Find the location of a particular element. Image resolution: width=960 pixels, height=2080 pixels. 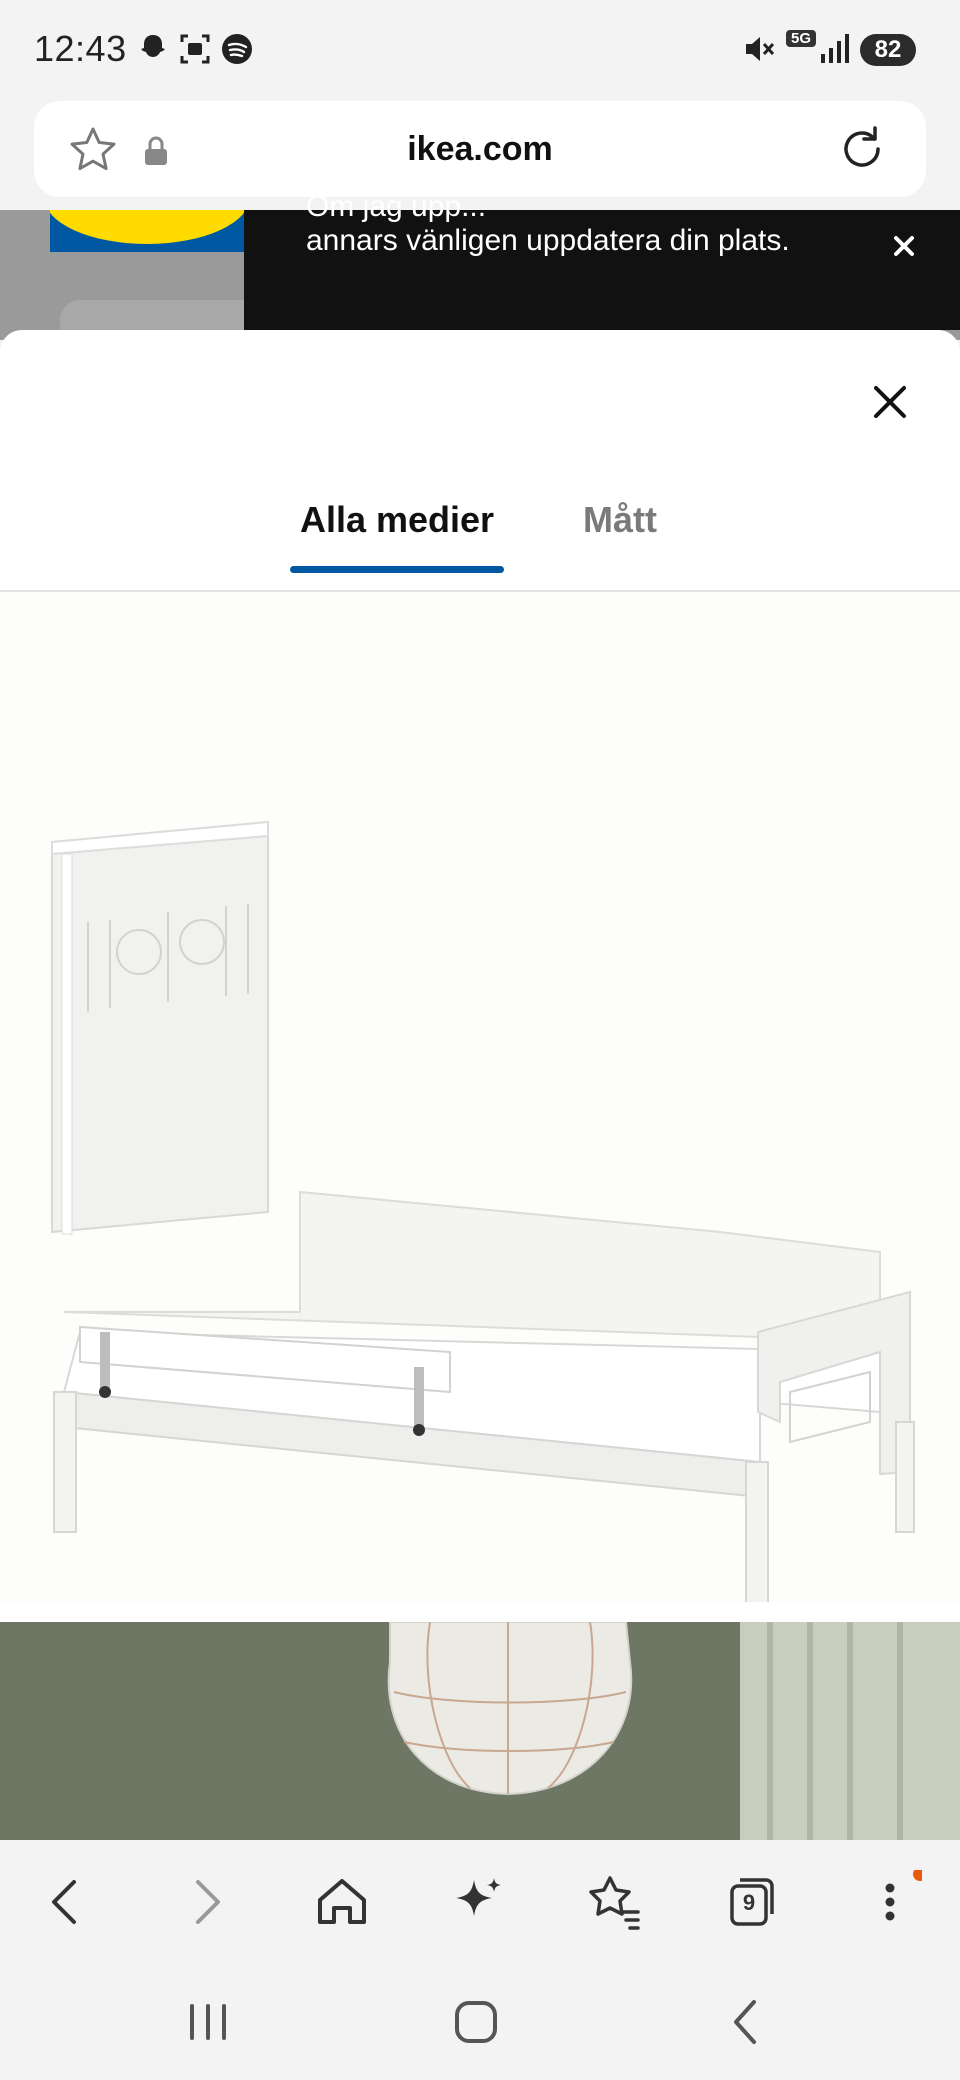

headboard is located at coordinates (160, 1027).